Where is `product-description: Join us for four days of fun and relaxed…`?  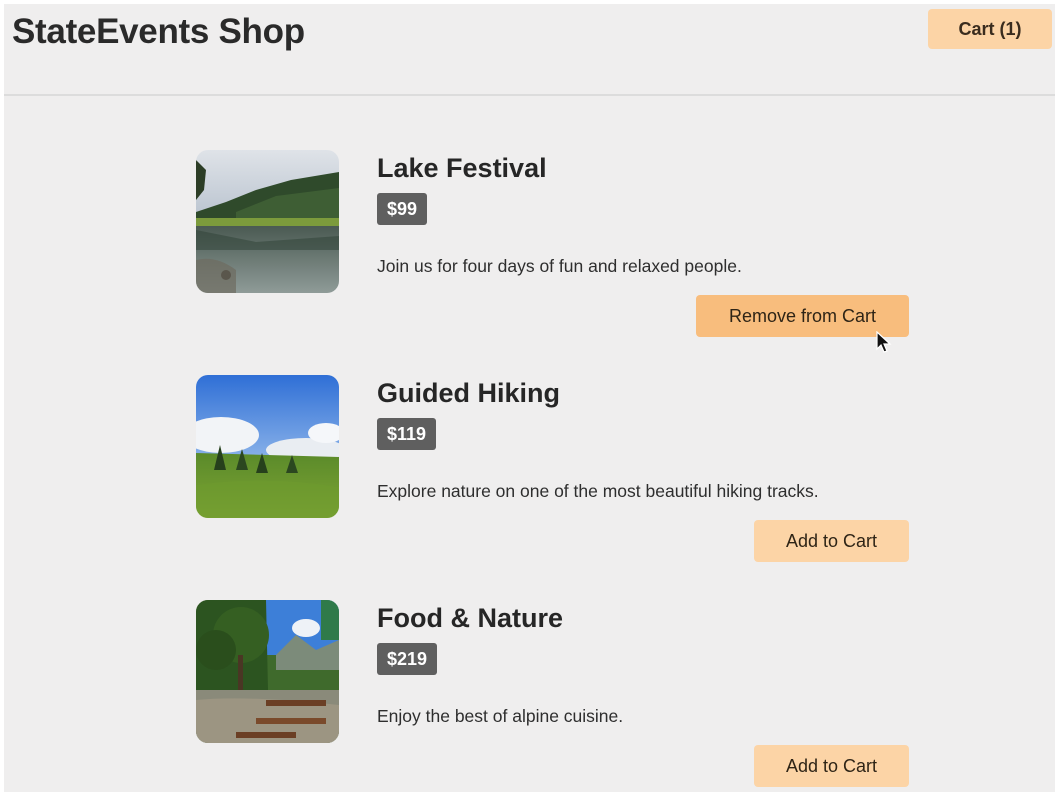
product-description: Join us for four days of fun and relaxed… is located at coordinates (559, 266).